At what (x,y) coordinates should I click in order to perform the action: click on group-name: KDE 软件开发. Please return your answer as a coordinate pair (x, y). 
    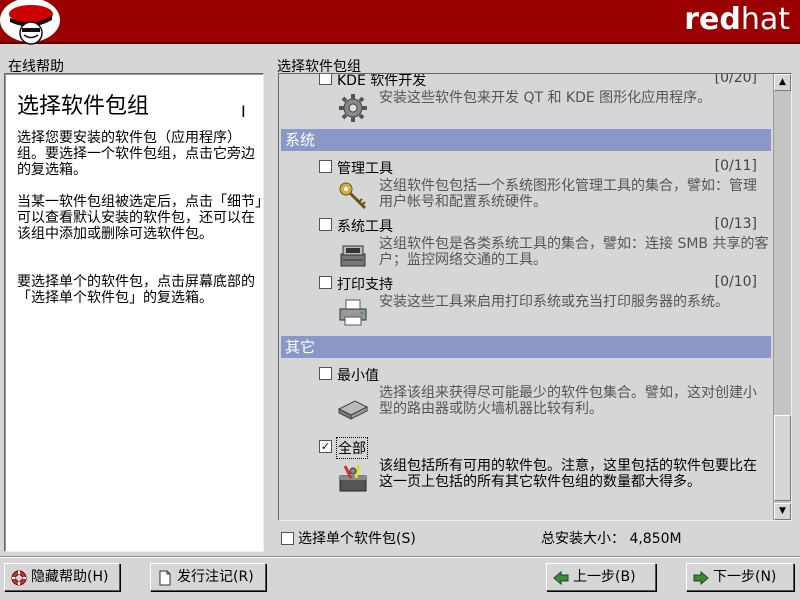
    Looking at the image, I should click on (382, 81).